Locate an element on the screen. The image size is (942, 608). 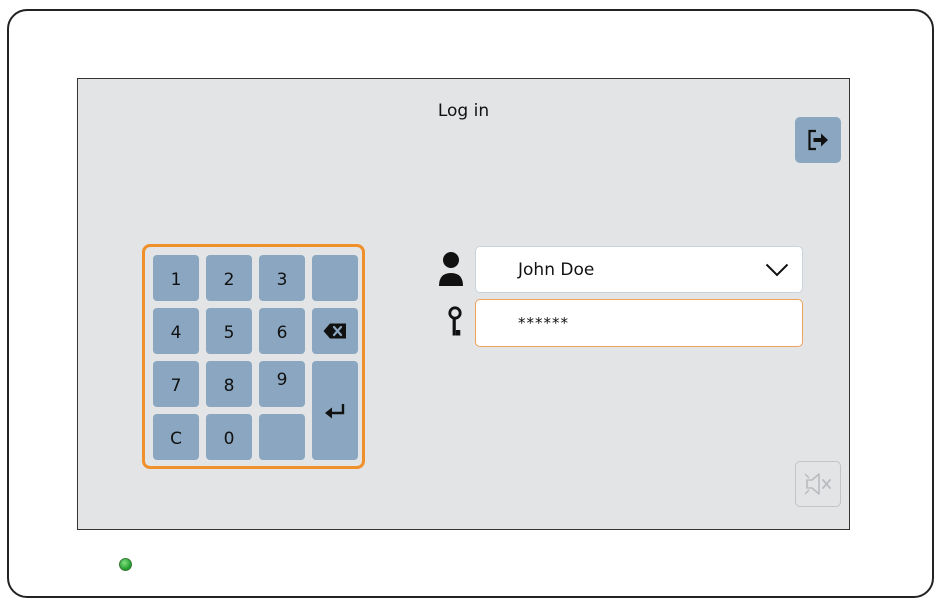
key-label: 6 is located at coordinates (282, 333).